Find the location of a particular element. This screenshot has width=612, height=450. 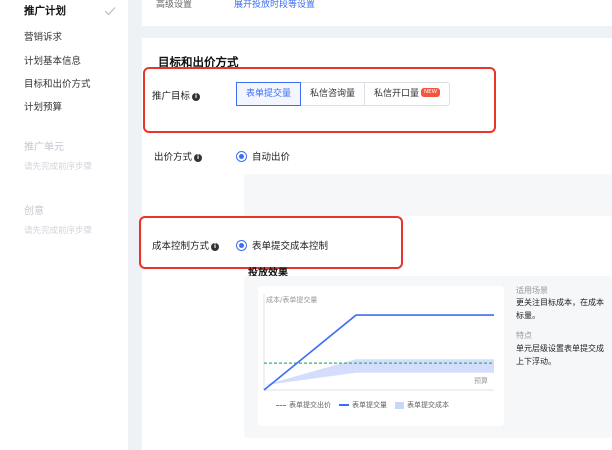

x-axis-label: 预算 is located at coordinates (481, 380).